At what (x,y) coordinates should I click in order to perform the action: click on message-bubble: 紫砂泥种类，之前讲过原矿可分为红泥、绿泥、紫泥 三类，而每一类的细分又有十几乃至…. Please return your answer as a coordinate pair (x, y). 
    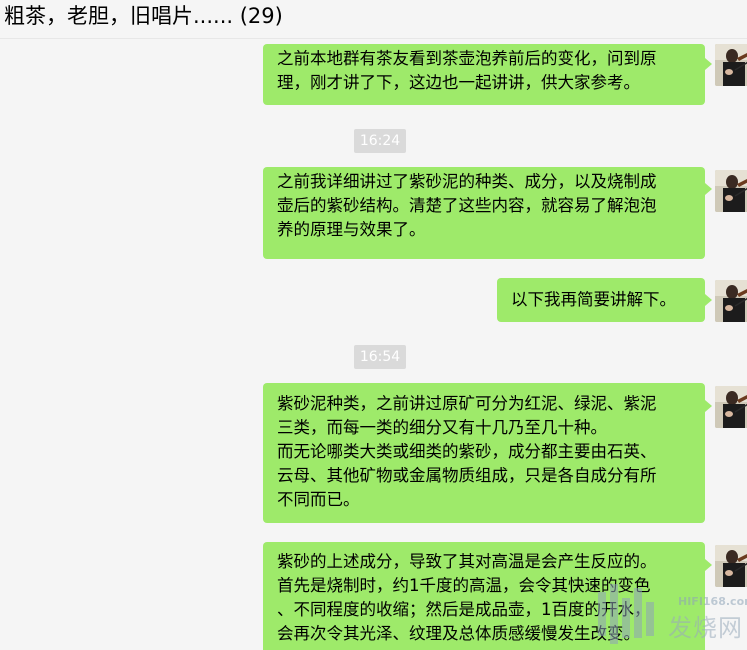
    Looking at the image, I should click on (484, 453).